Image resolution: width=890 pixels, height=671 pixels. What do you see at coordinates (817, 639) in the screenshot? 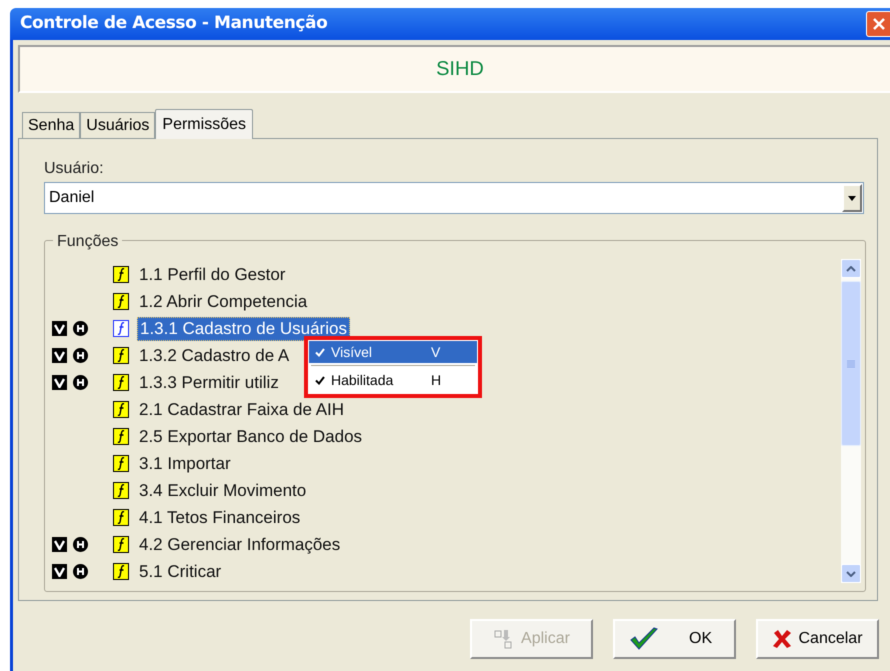
I see `cancel-button: Cancelar` at bounding box center [817, 639].